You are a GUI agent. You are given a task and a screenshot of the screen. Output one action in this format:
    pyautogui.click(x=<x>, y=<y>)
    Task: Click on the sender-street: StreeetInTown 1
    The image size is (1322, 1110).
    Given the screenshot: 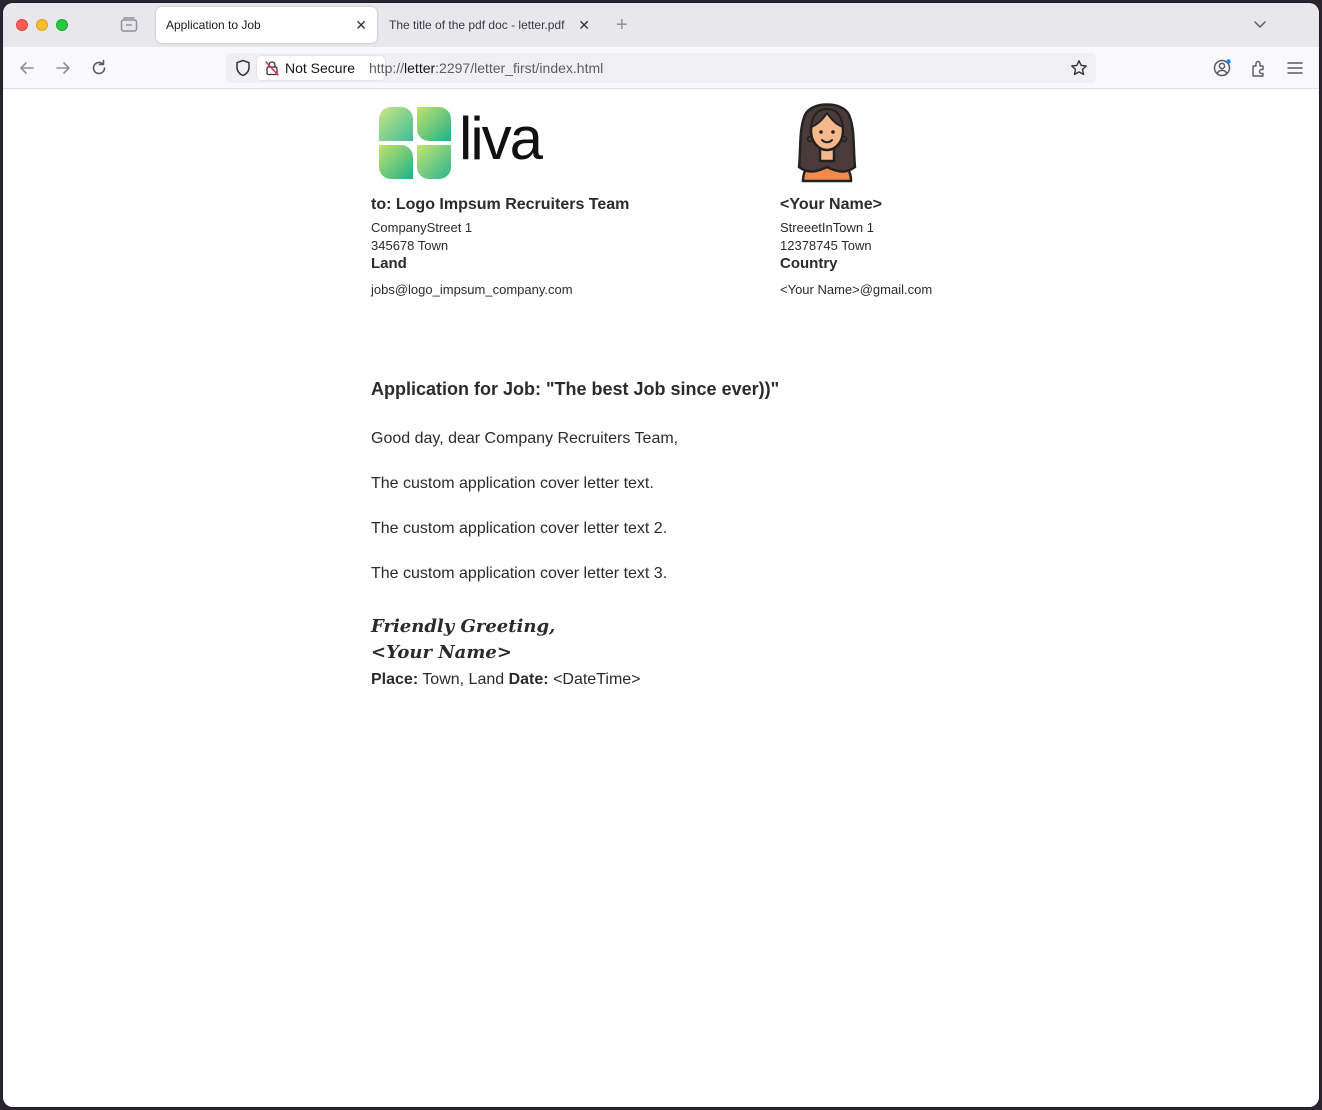 What is the action you would take?
    pyautogui.click(x=827, y=227)
    